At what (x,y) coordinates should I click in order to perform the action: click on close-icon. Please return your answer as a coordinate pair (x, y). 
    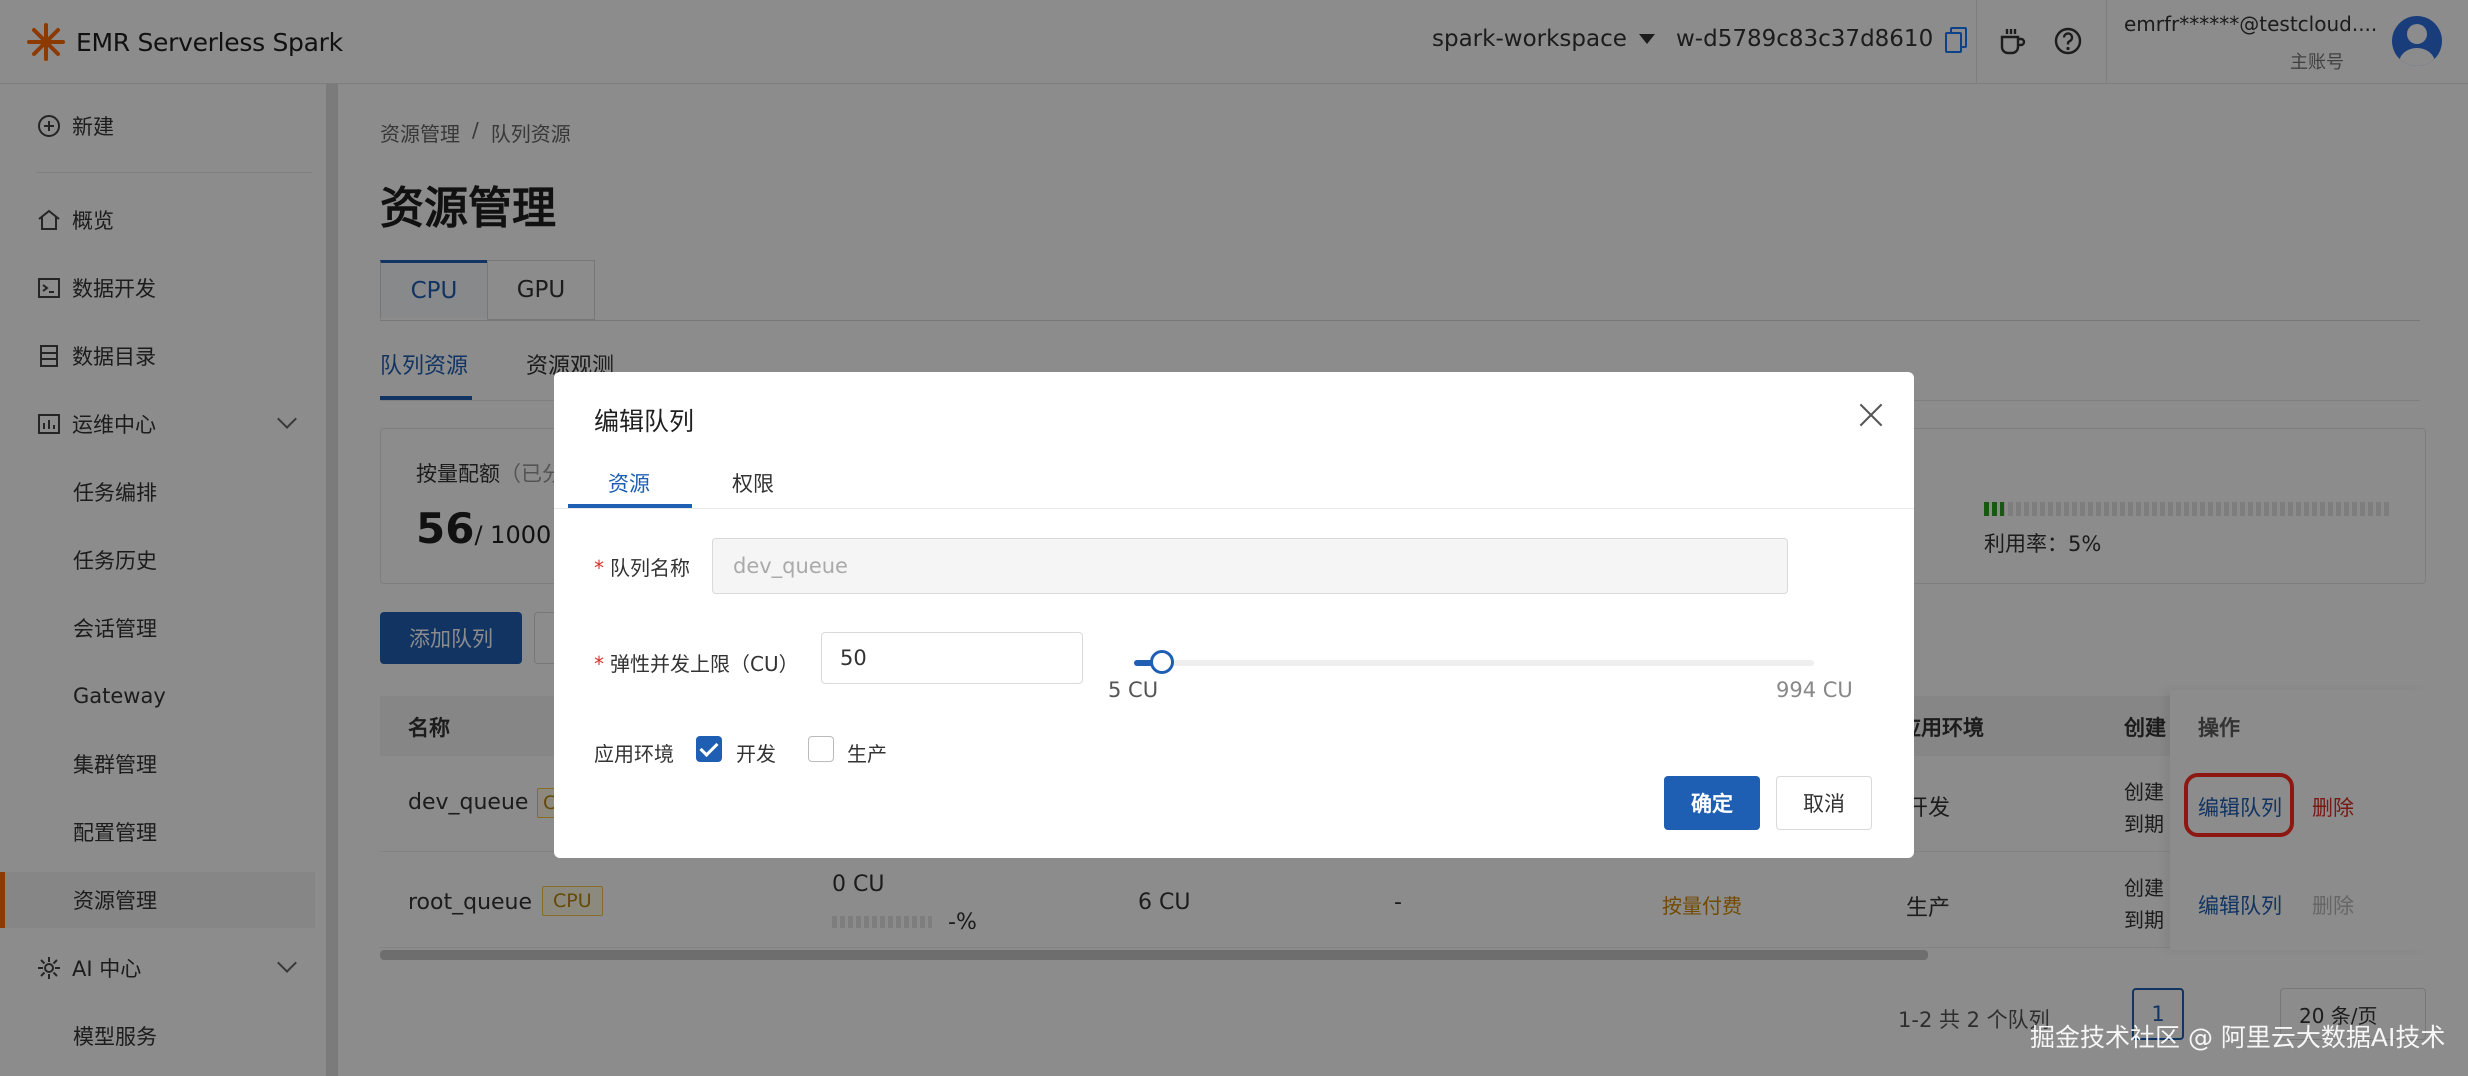
    Looking at the image, I should click on (1871, 415).